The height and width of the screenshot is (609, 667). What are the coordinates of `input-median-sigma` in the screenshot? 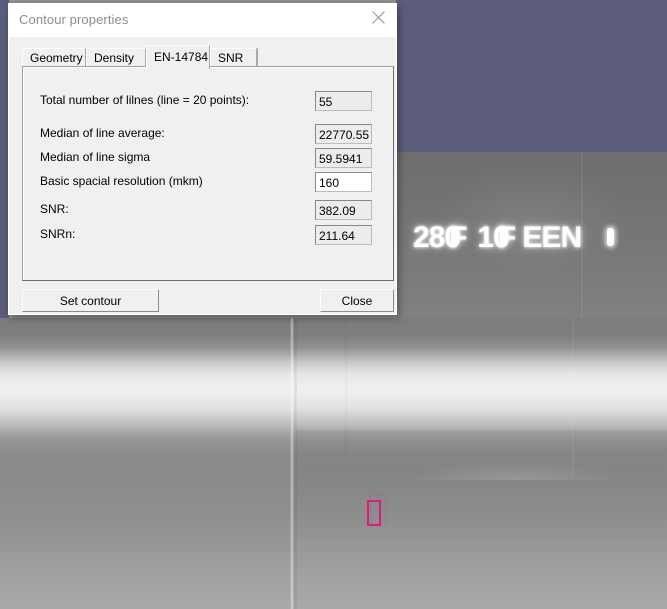 It's located at (343, 158).